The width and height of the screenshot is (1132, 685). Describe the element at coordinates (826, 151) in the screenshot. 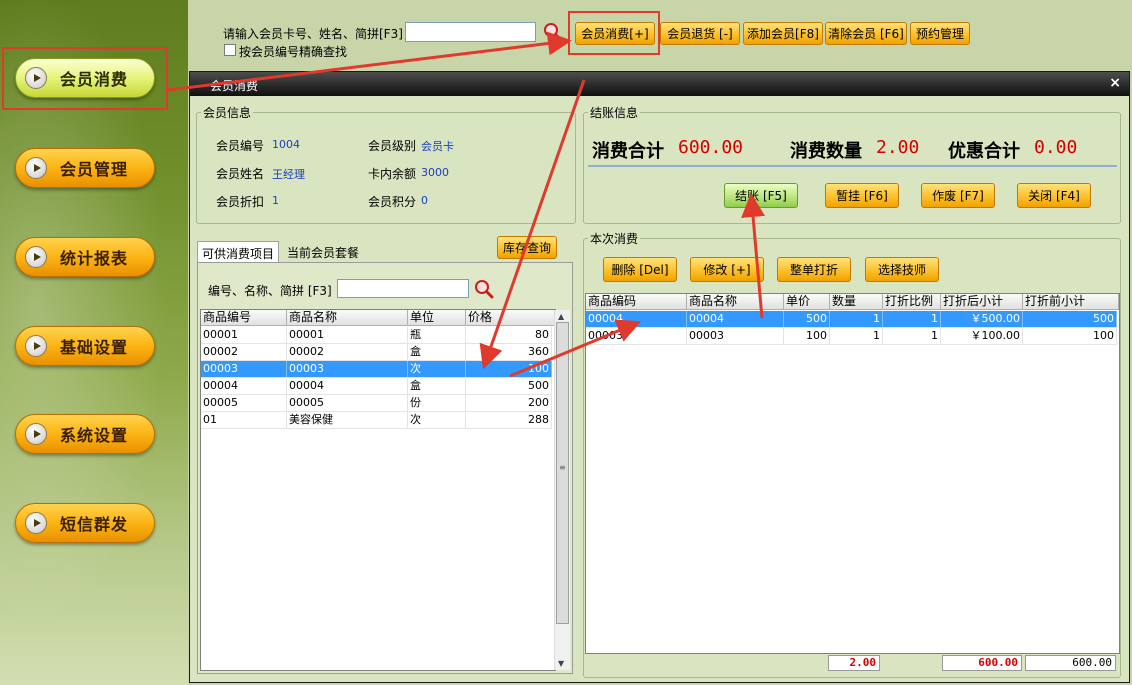

I see `total-qty-label: 消费数量` at that location.